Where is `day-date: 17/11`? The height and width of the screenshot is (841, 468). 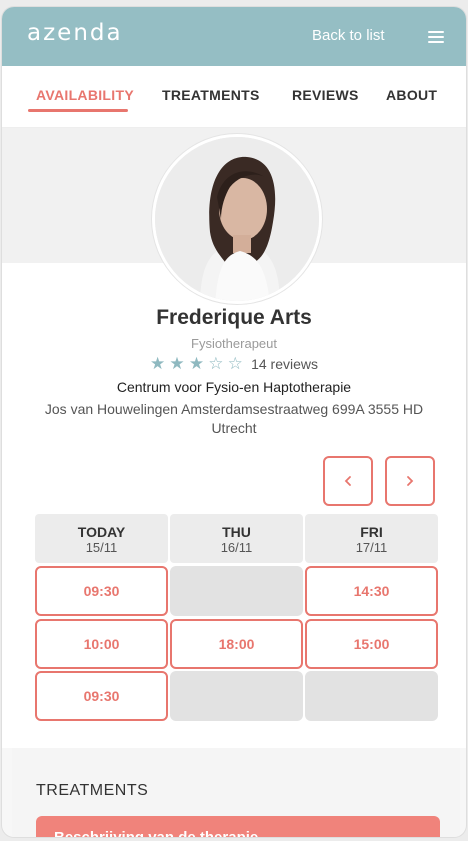 day-date: 17/11 is located at coordinates (371, 547).